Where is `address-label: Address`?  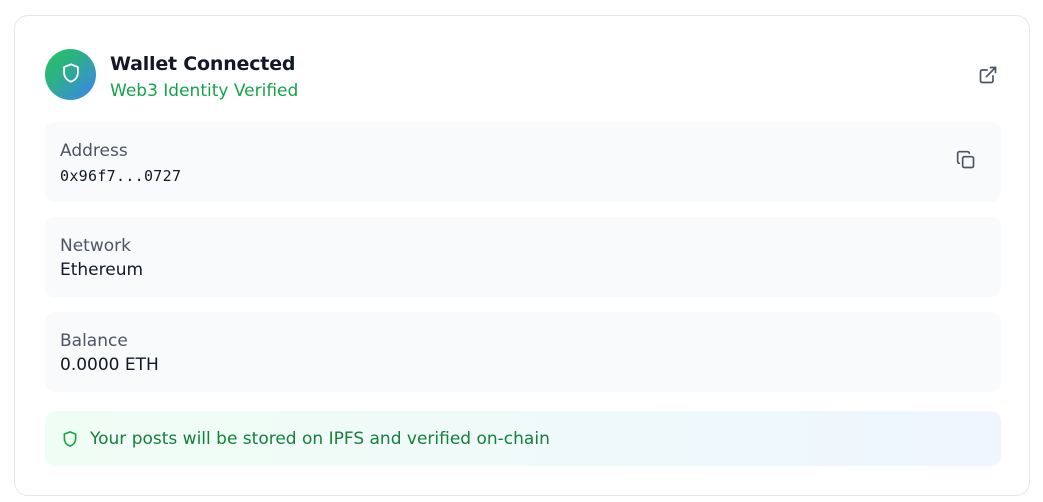 address-label: Address is located at coordinates (94, 151).